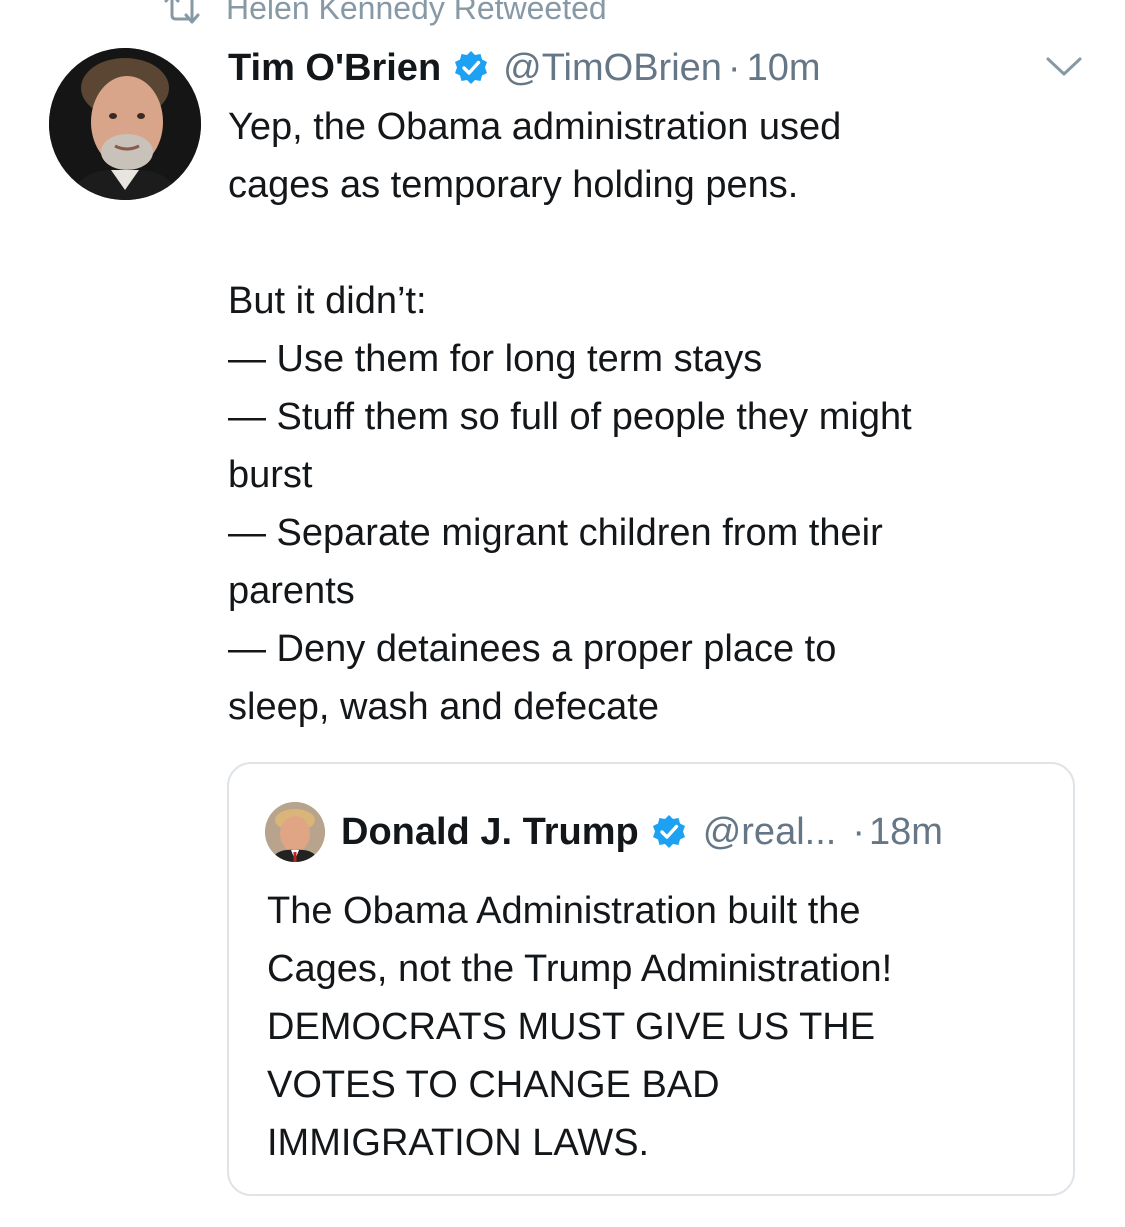 This screenshot has height=1227, width=1125. What do you see at coordinates (784, 68) in the screenshot?
I see `tweet-timestamp: 10m` at bounding box center [784, 68].